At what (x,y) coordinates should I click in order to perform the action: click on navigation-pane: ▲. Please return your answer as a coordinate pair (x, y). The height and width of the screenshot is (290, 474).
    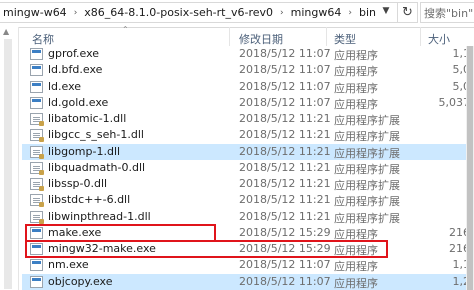
    Looking at the image, I should click on (9, 158).